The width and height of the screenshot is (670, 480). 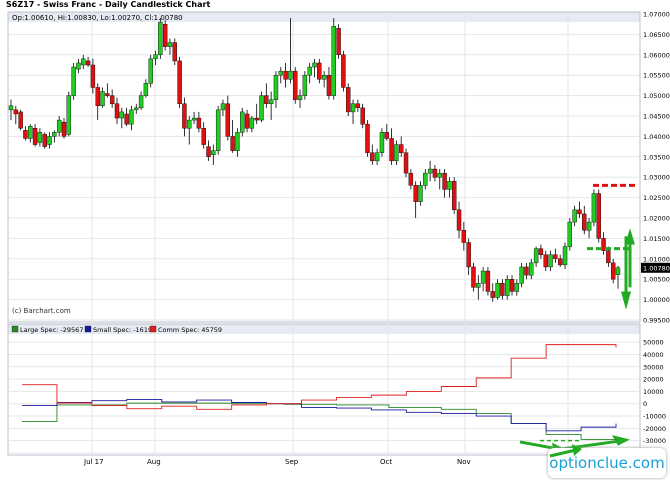 I want to click on cot-y-tick-label: 10000, so click(x=653, y=392).